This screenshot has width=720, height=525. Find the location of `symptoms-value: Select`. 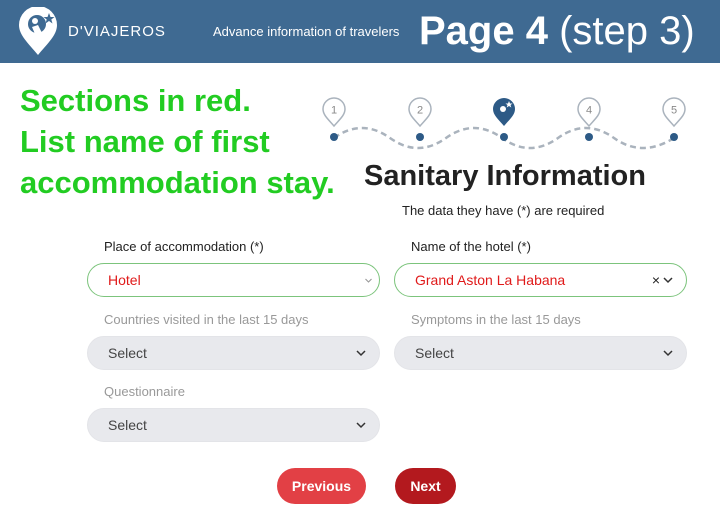

symptoms-value: Select is located at coordinates (434, 353).